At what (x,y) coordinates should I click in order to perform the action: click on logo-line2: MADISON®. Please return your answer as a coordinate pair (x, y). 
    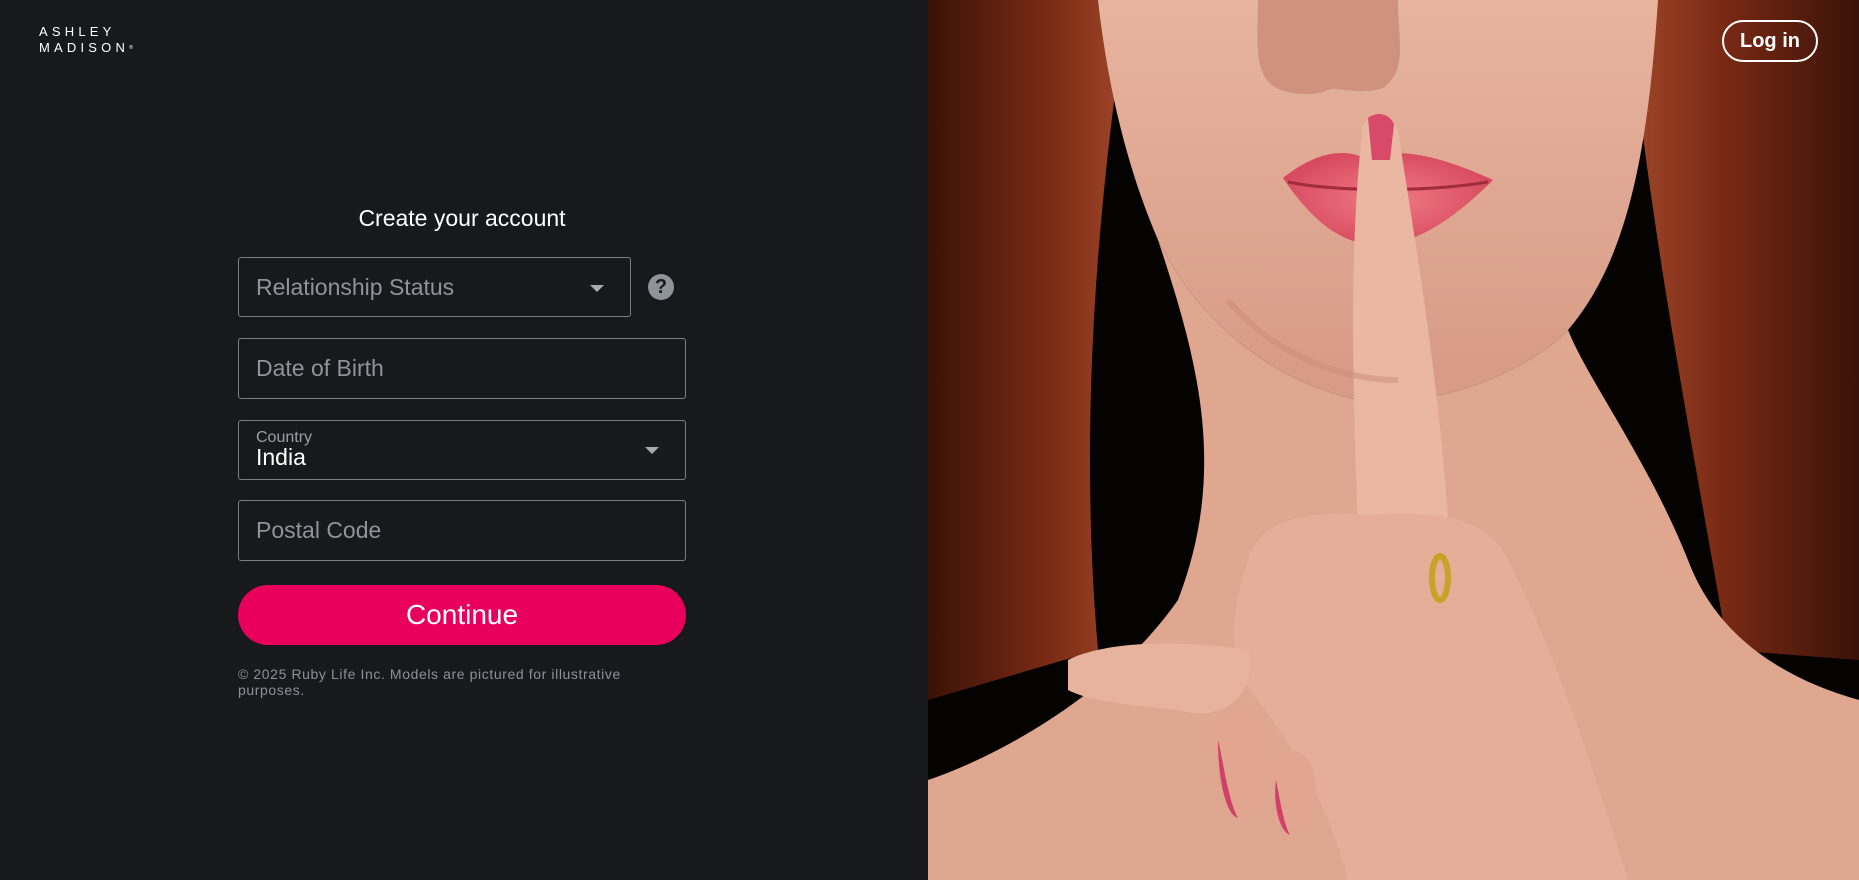
    Looking at the image, I should click on (86, 48).